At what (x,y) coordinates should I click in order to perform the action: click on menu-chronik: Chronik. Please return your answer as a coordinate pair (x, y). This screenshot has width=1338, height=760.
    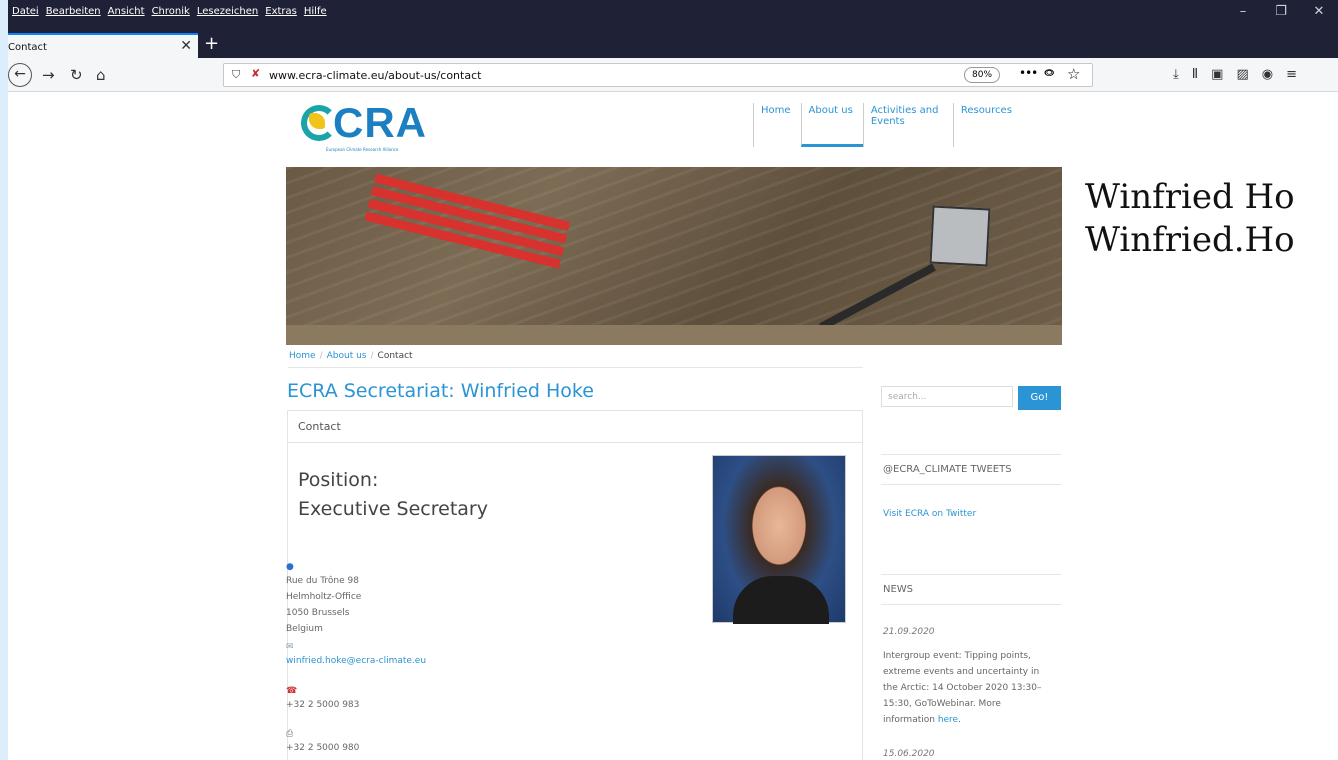
    Looking at the image, I should click on (171, 11).